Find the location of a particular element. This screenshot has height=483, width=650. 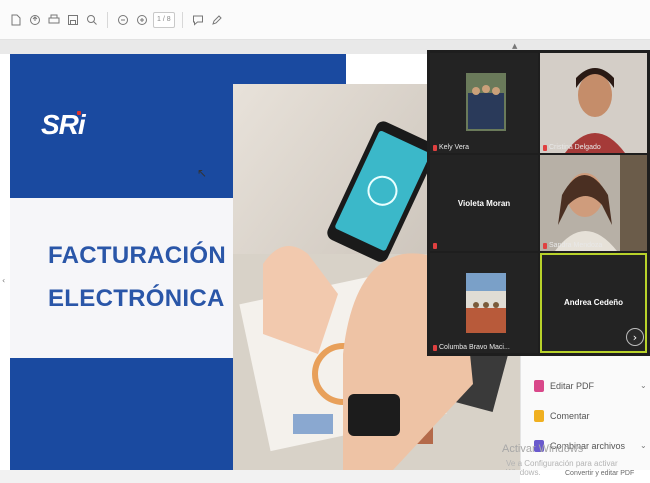

convert-edit-pdf-link: Convertir y editar PDF is located at coordinates (599, 473).